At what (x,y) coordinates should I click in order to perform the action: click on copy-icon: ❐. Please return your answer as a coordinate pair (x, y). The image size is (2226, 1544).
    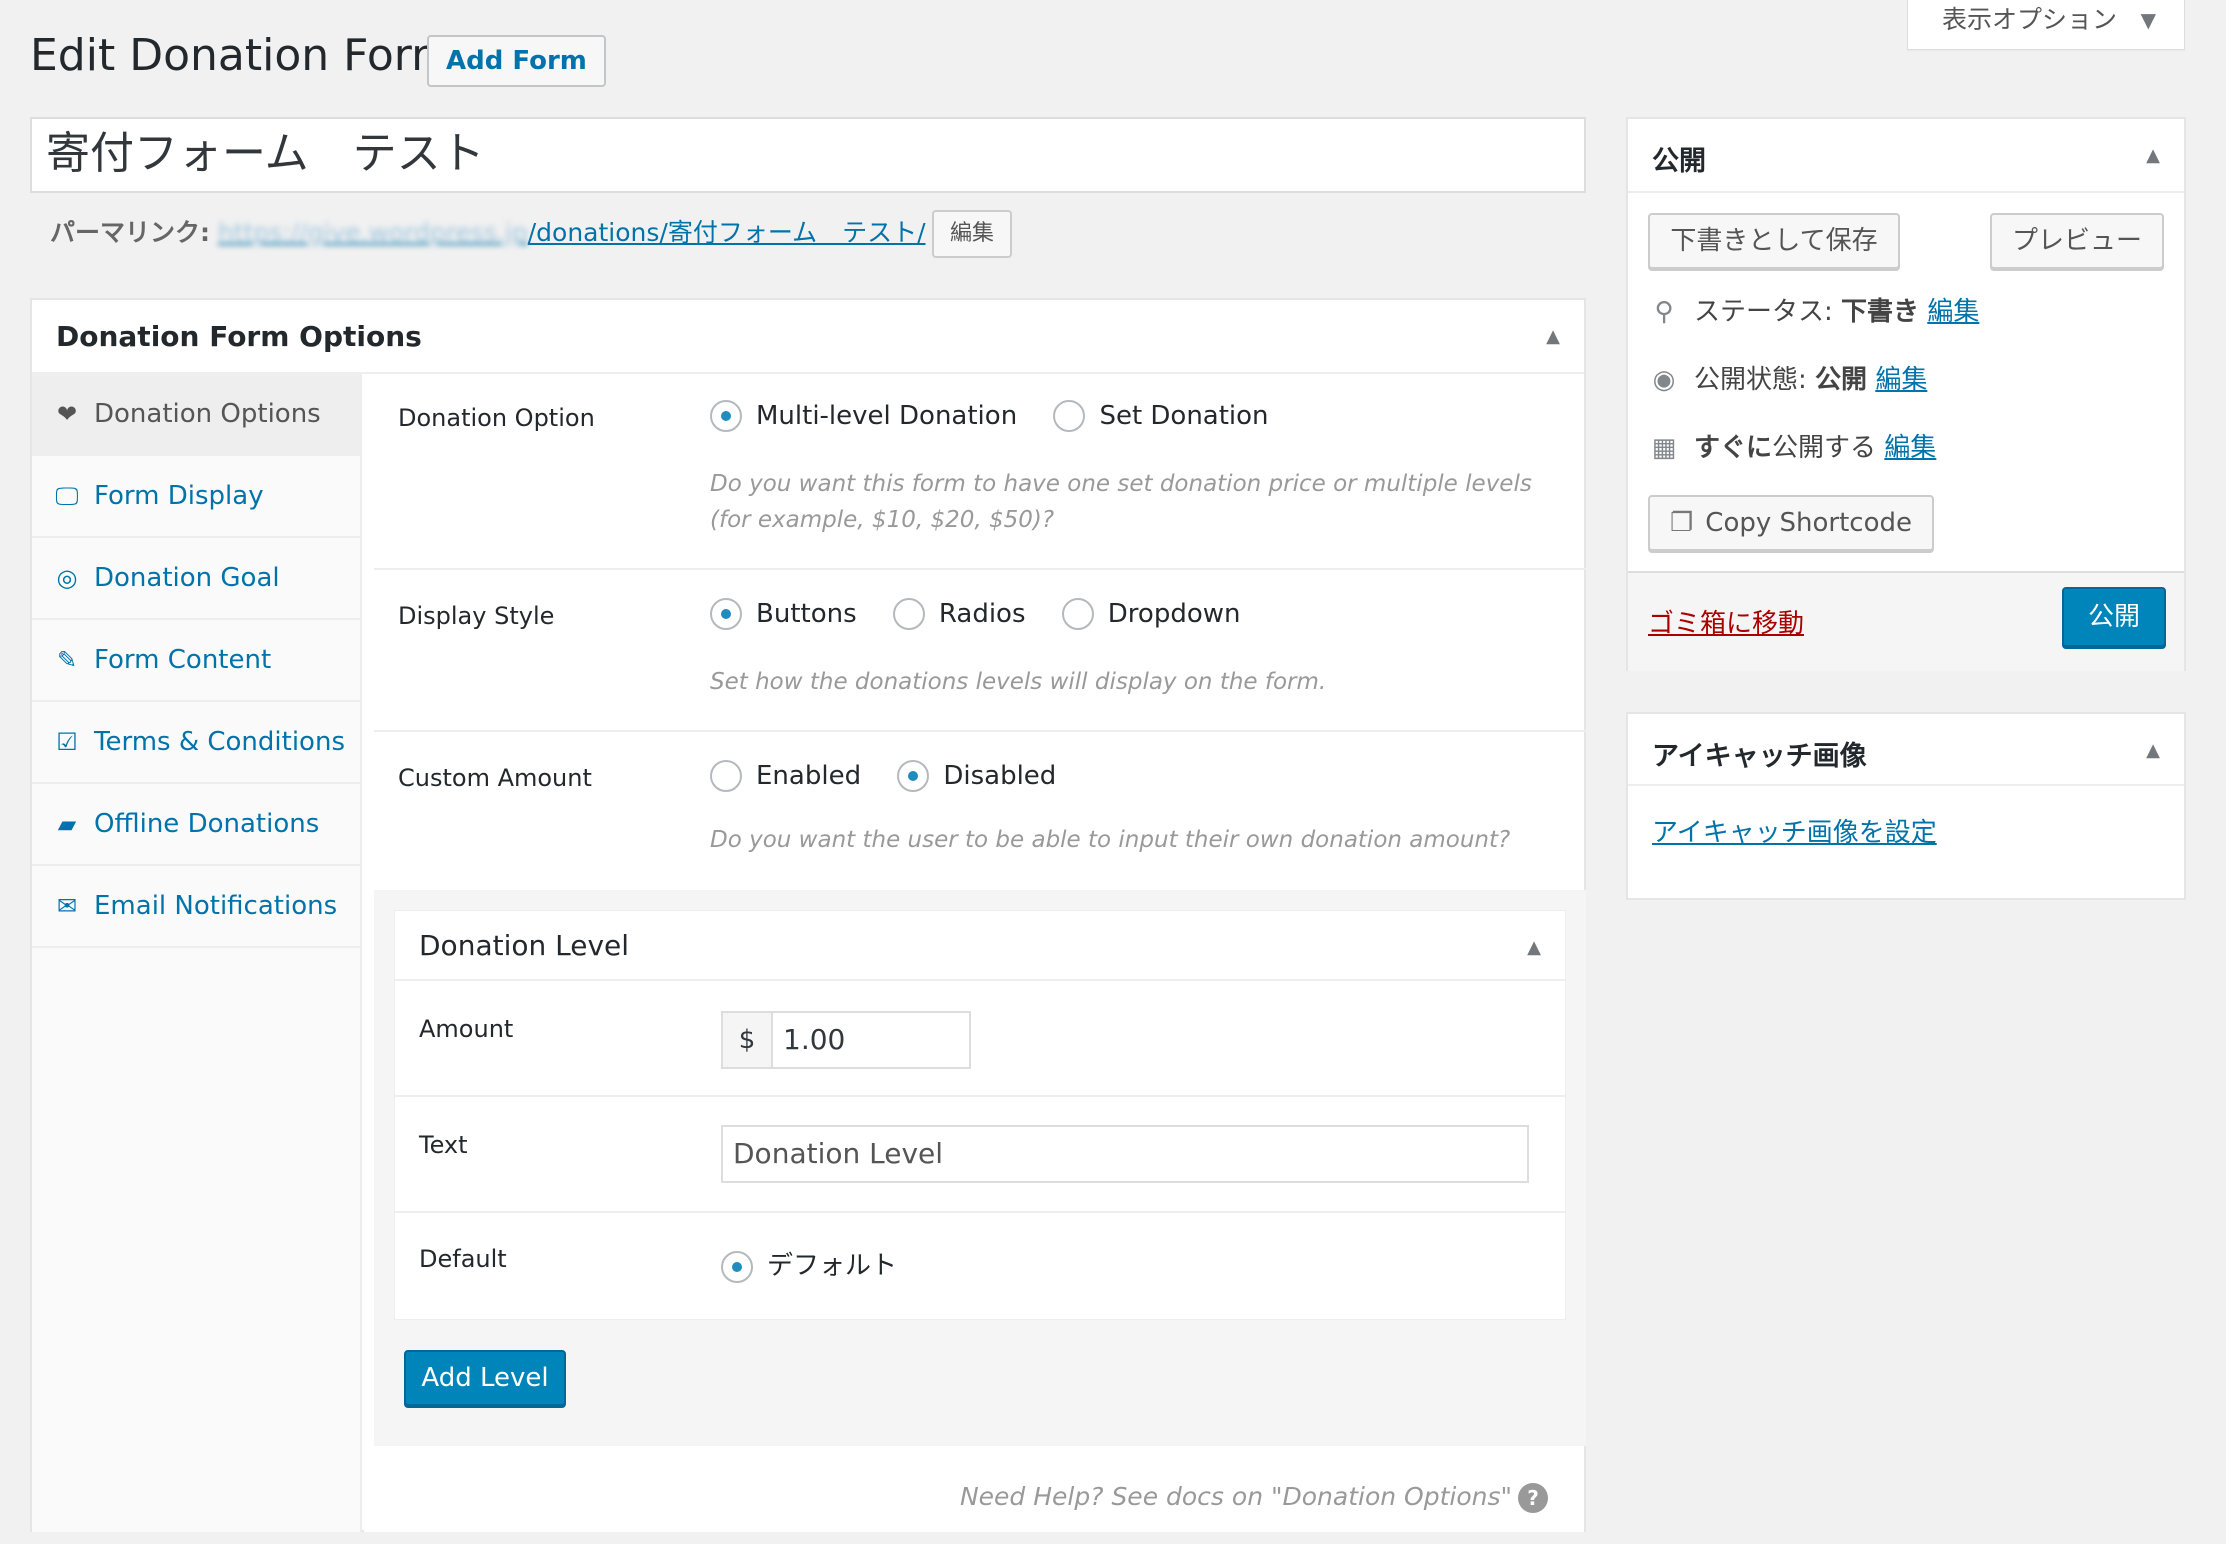
    Looking at the image, I should click on (1681, 523).